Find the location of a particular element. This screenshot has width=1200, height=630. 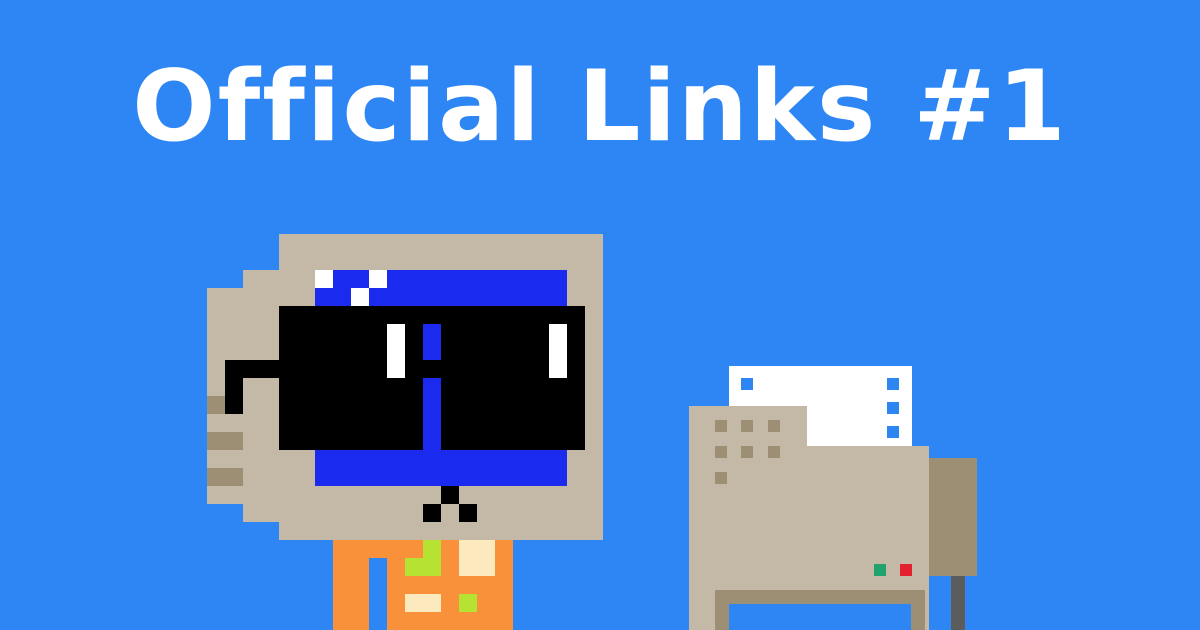

sunglasses-icon is located at coordinates (405, 378).